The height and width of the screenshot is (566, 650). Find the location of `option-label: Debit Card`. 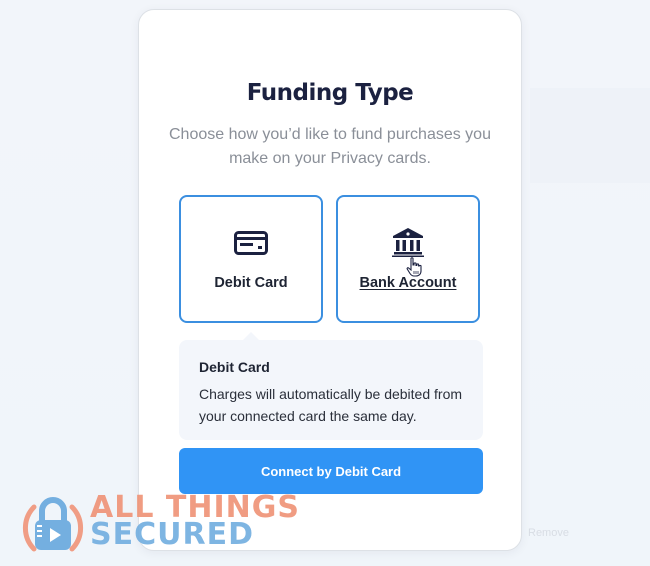

option-label: Debit Card is located at coordinates (251, 283).